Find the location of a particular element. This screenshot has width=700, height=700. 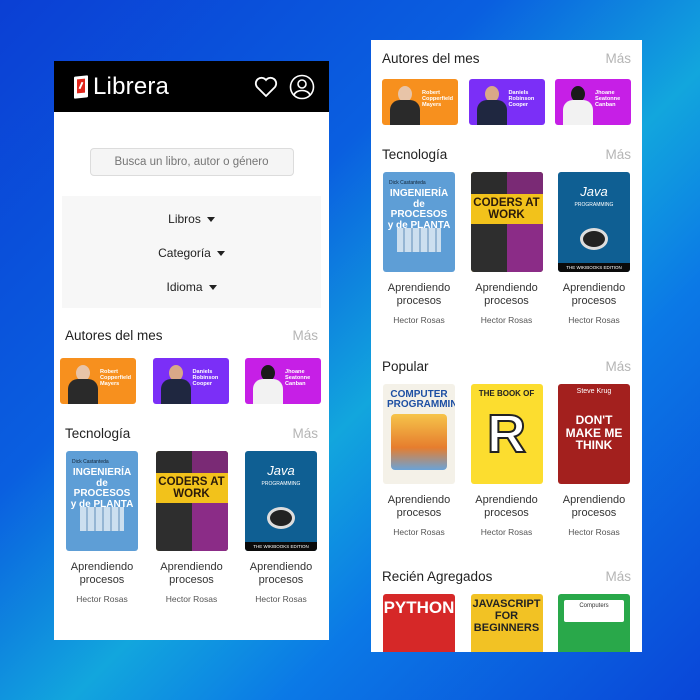

user-profile-icon is located at coordinates (302, 87).